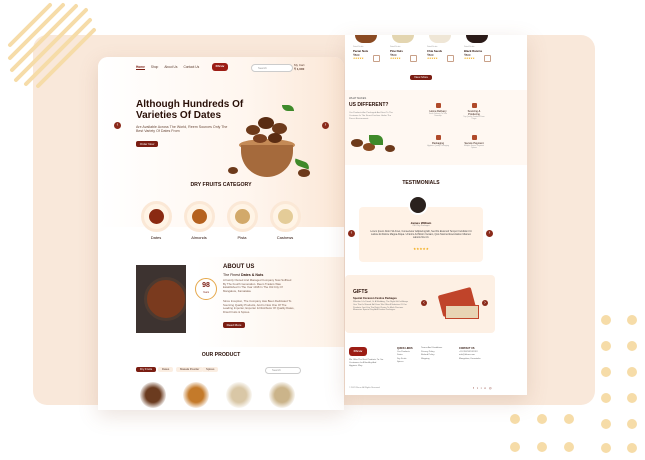  I want to click on gifts-prev-arrow-icon: ‹, so click(424, 303).